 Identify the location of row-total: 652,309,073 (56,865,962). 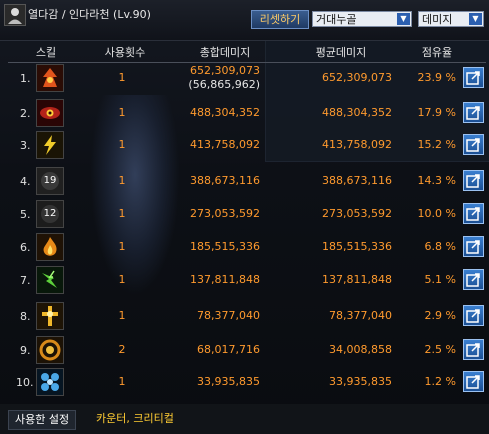
(215, 78).